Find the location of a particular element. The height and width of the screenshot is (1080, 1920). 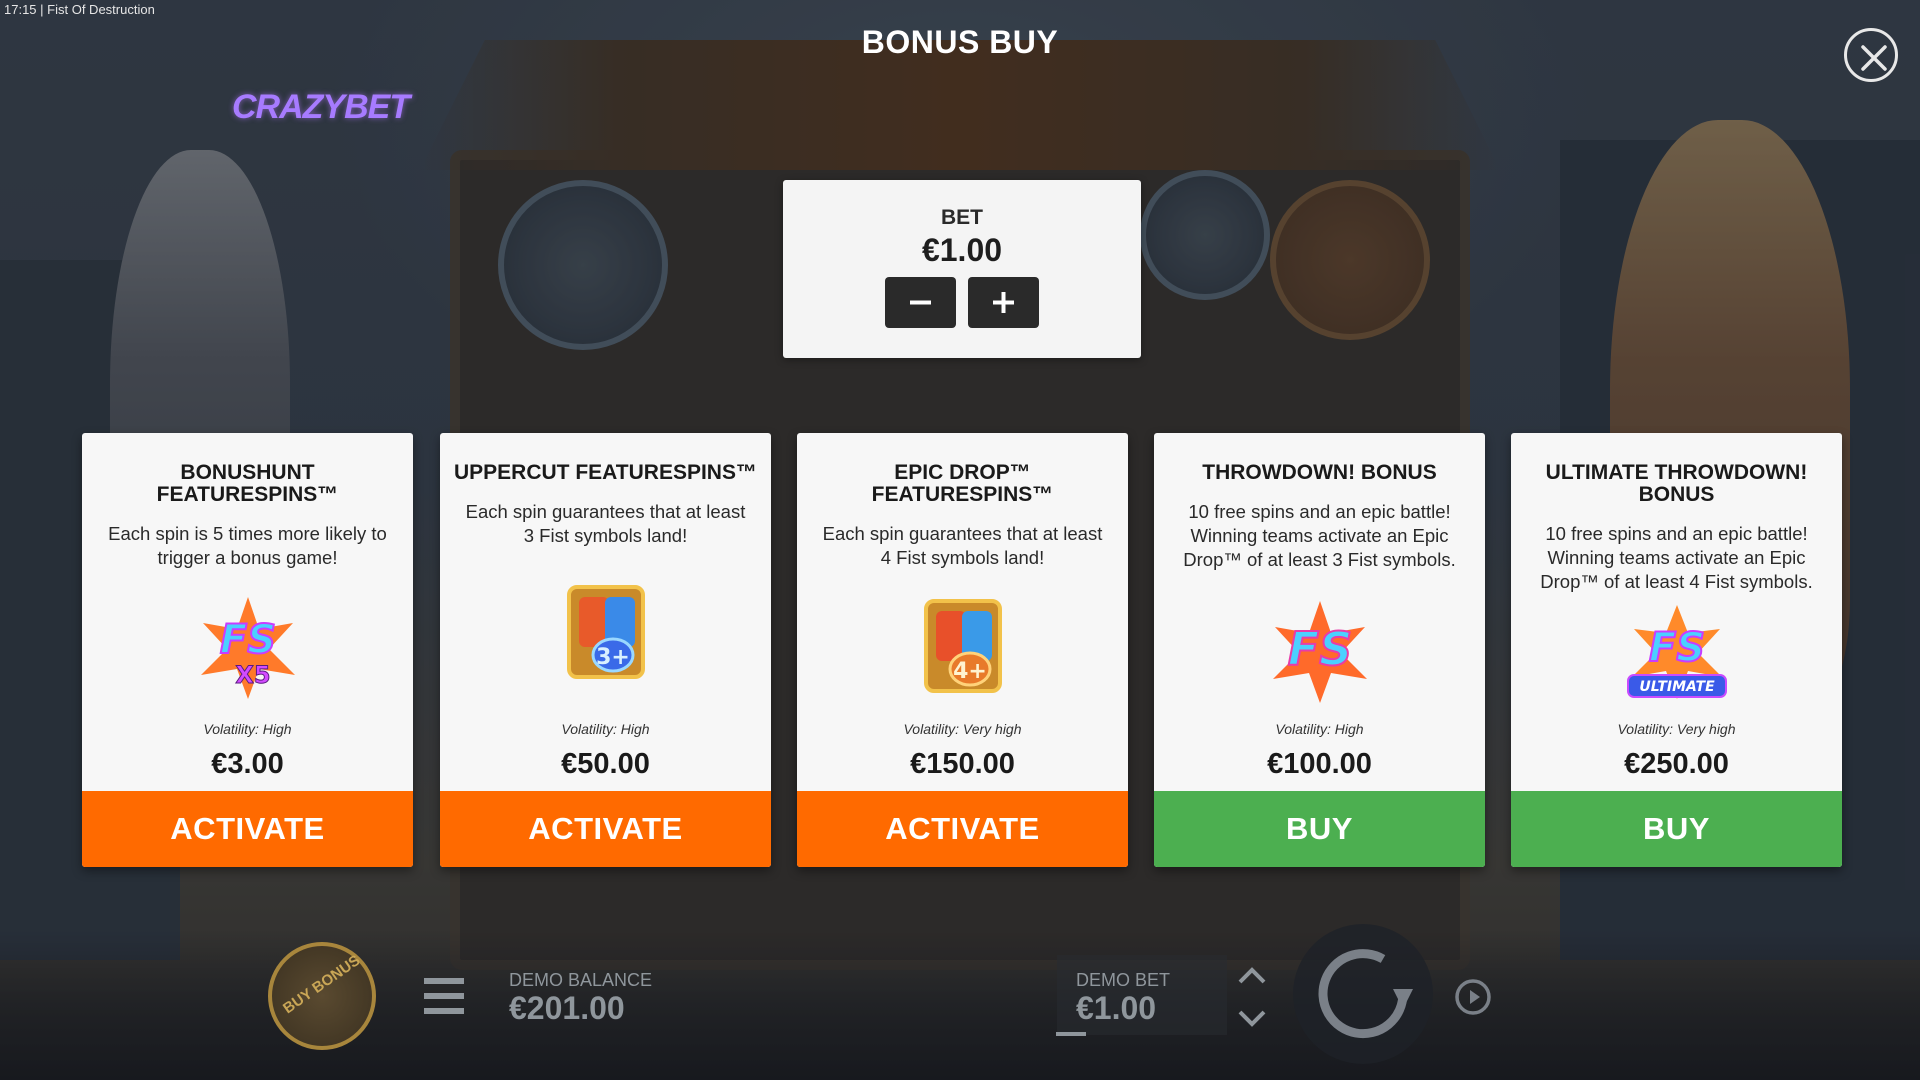

bet-decrease-button is located at coordinates (920, 302).